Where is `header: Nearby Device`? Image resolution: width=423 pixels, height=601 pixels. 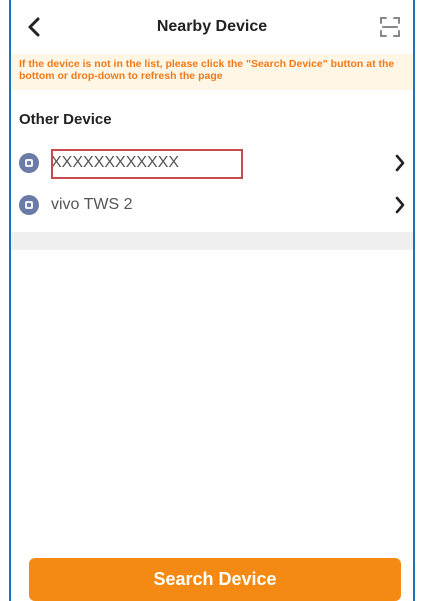 header: Nearby Device is located at coordinates (212, 27).